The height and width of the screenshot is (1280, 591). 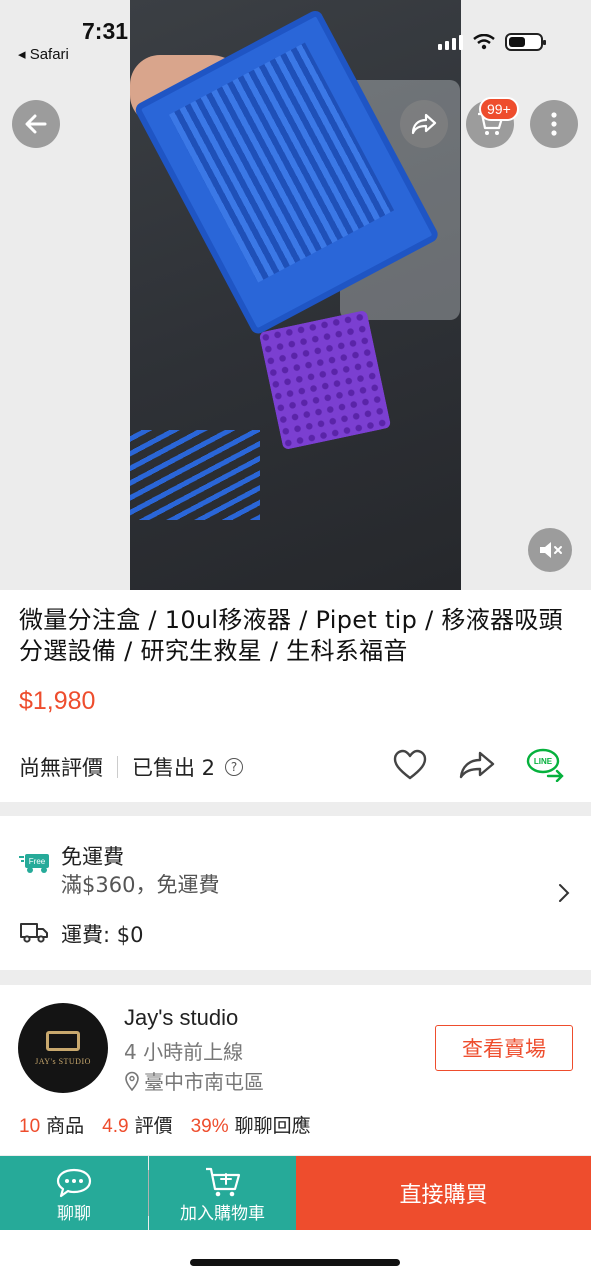 I want to click on battery-icon, so click(x=525, y=42).